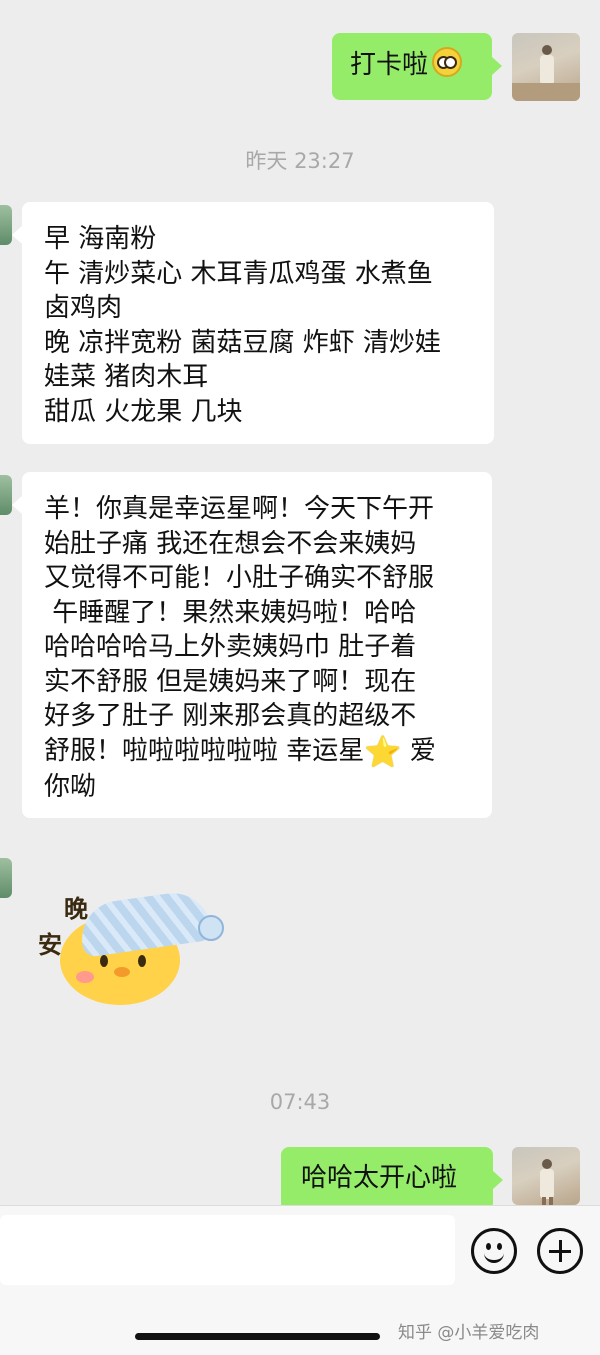 The width and height of the screenshot is (600, 1355). What do you see at coordinates (469, 1333) in the screenshot?
I see `watermark: 知乎 @小羊爱吃肉` at bounding box center [469, 1333].